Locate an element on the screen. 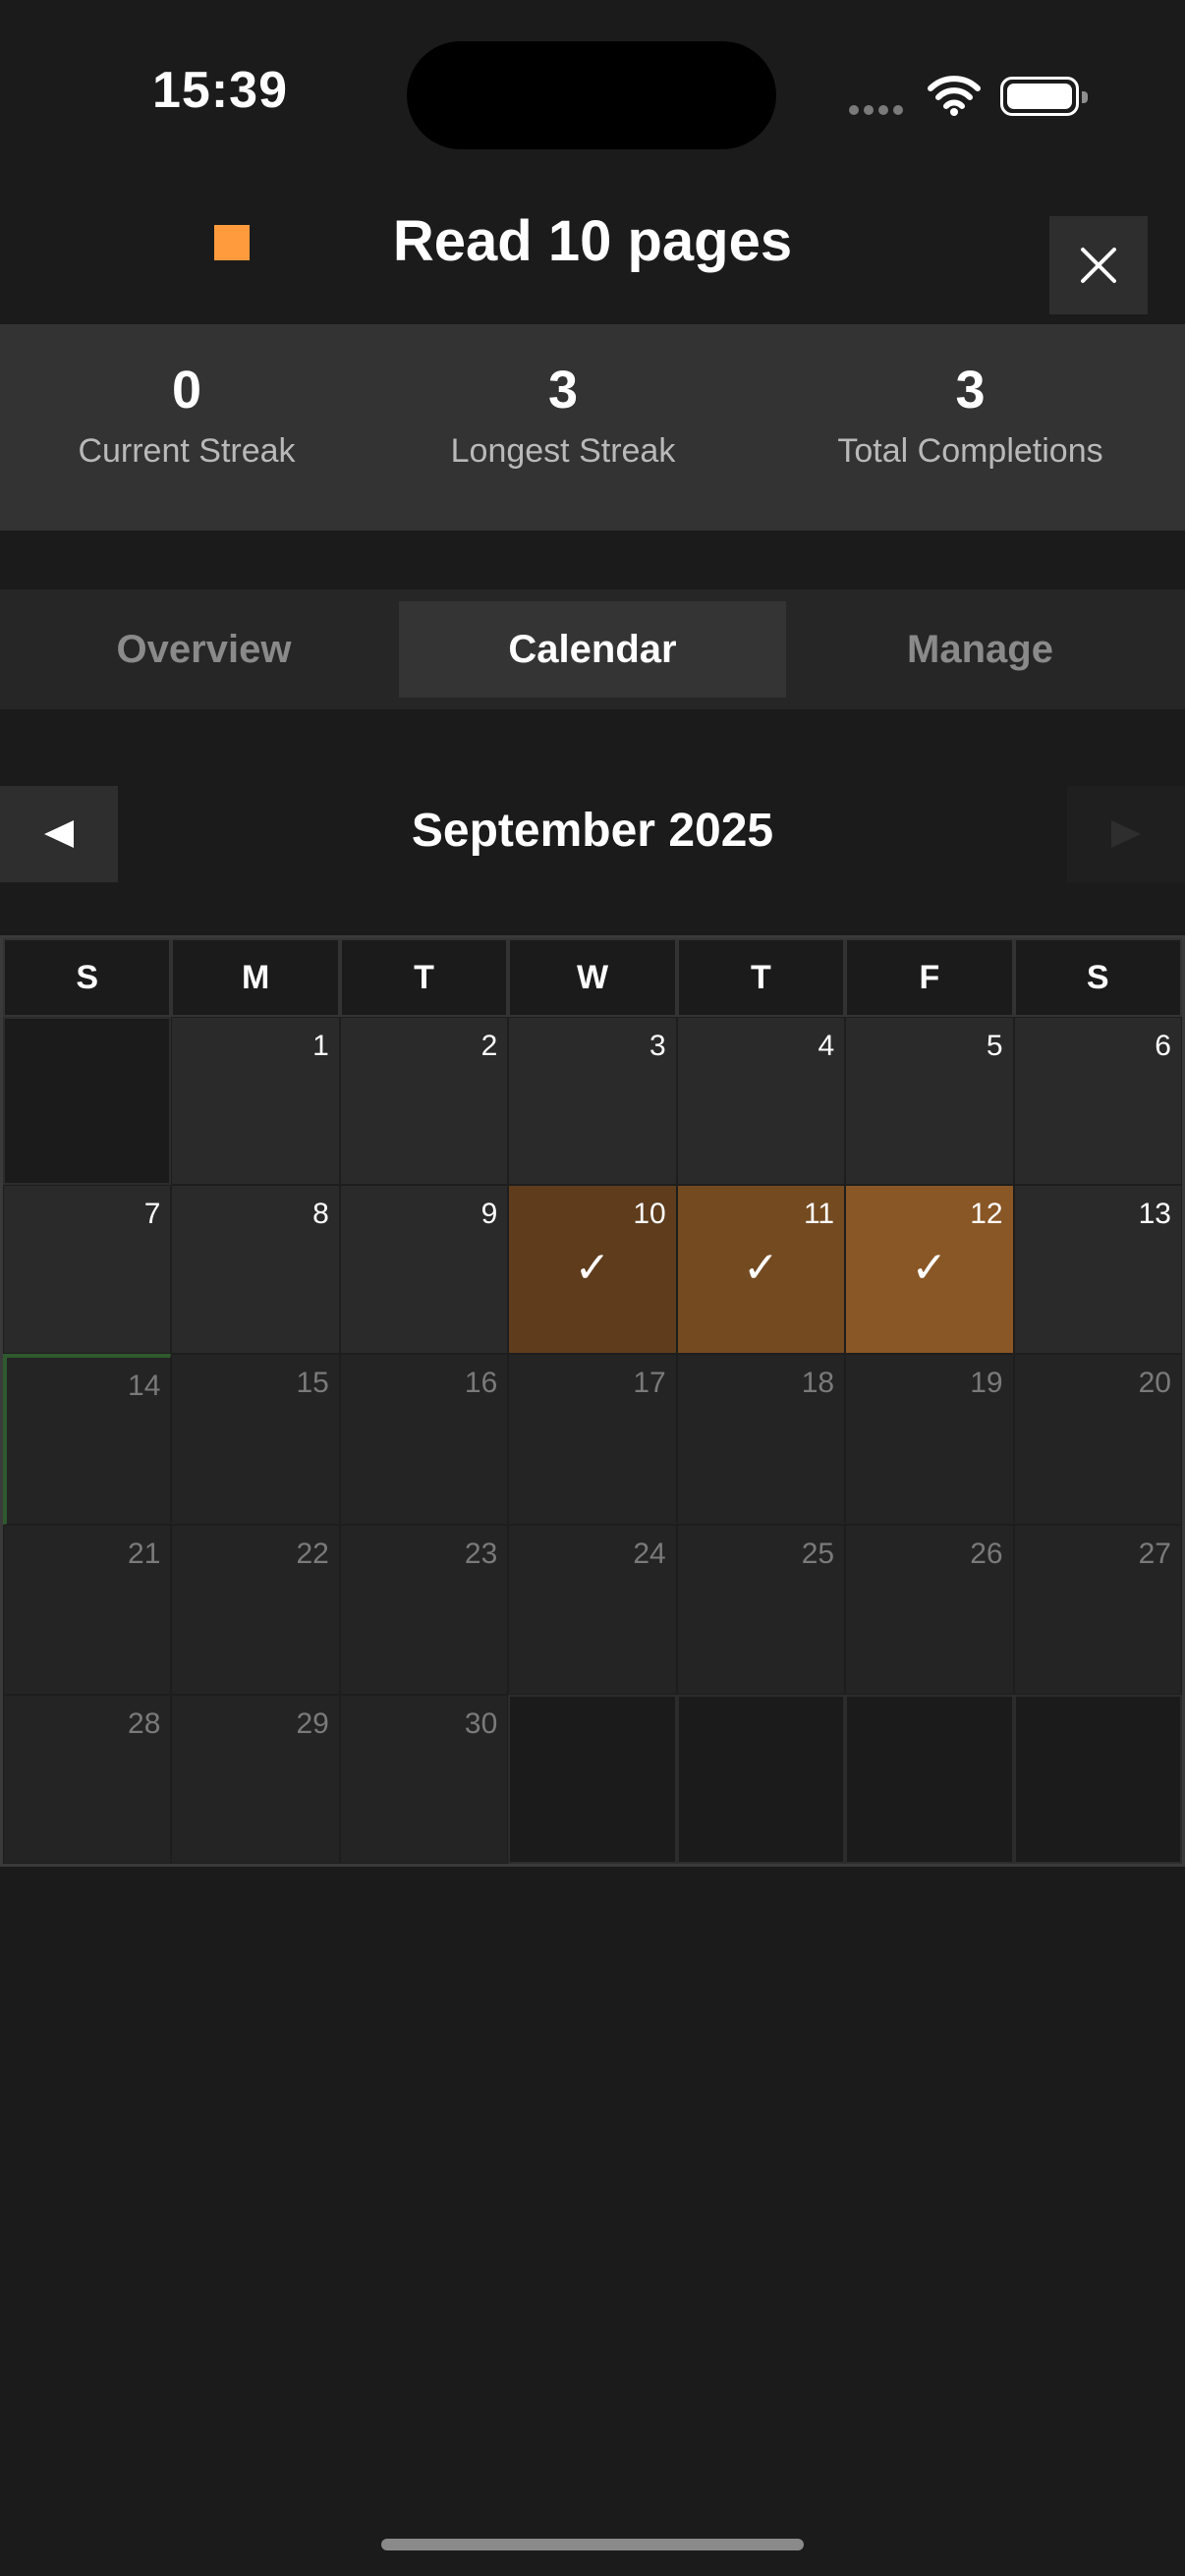 The image size is (1185, 2576). calendar-day: 2 is located at coordinates (424, 1101).